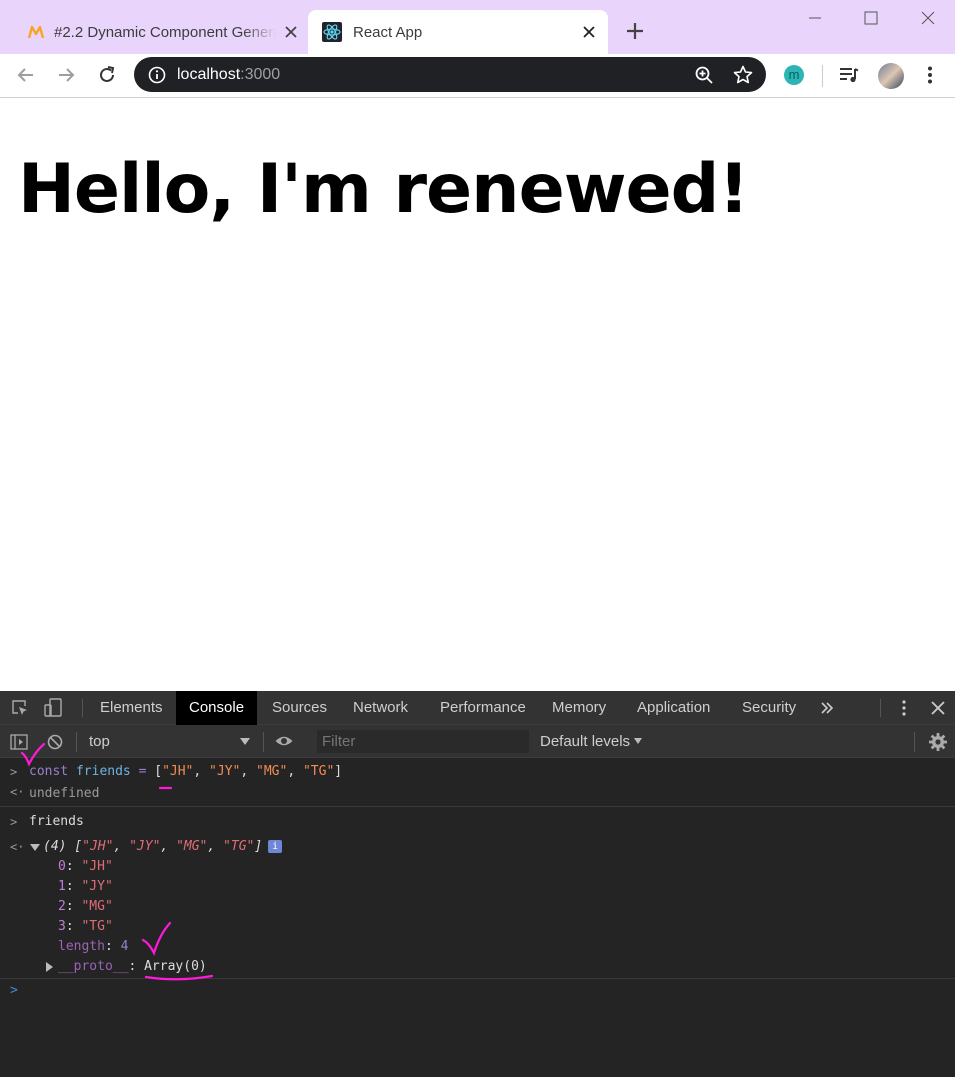  What do you see at coordinates (477, 968) in the screenshot?
I see `array-proto-entry: __proto__: Array(0)` at bounding box center [477, 968].